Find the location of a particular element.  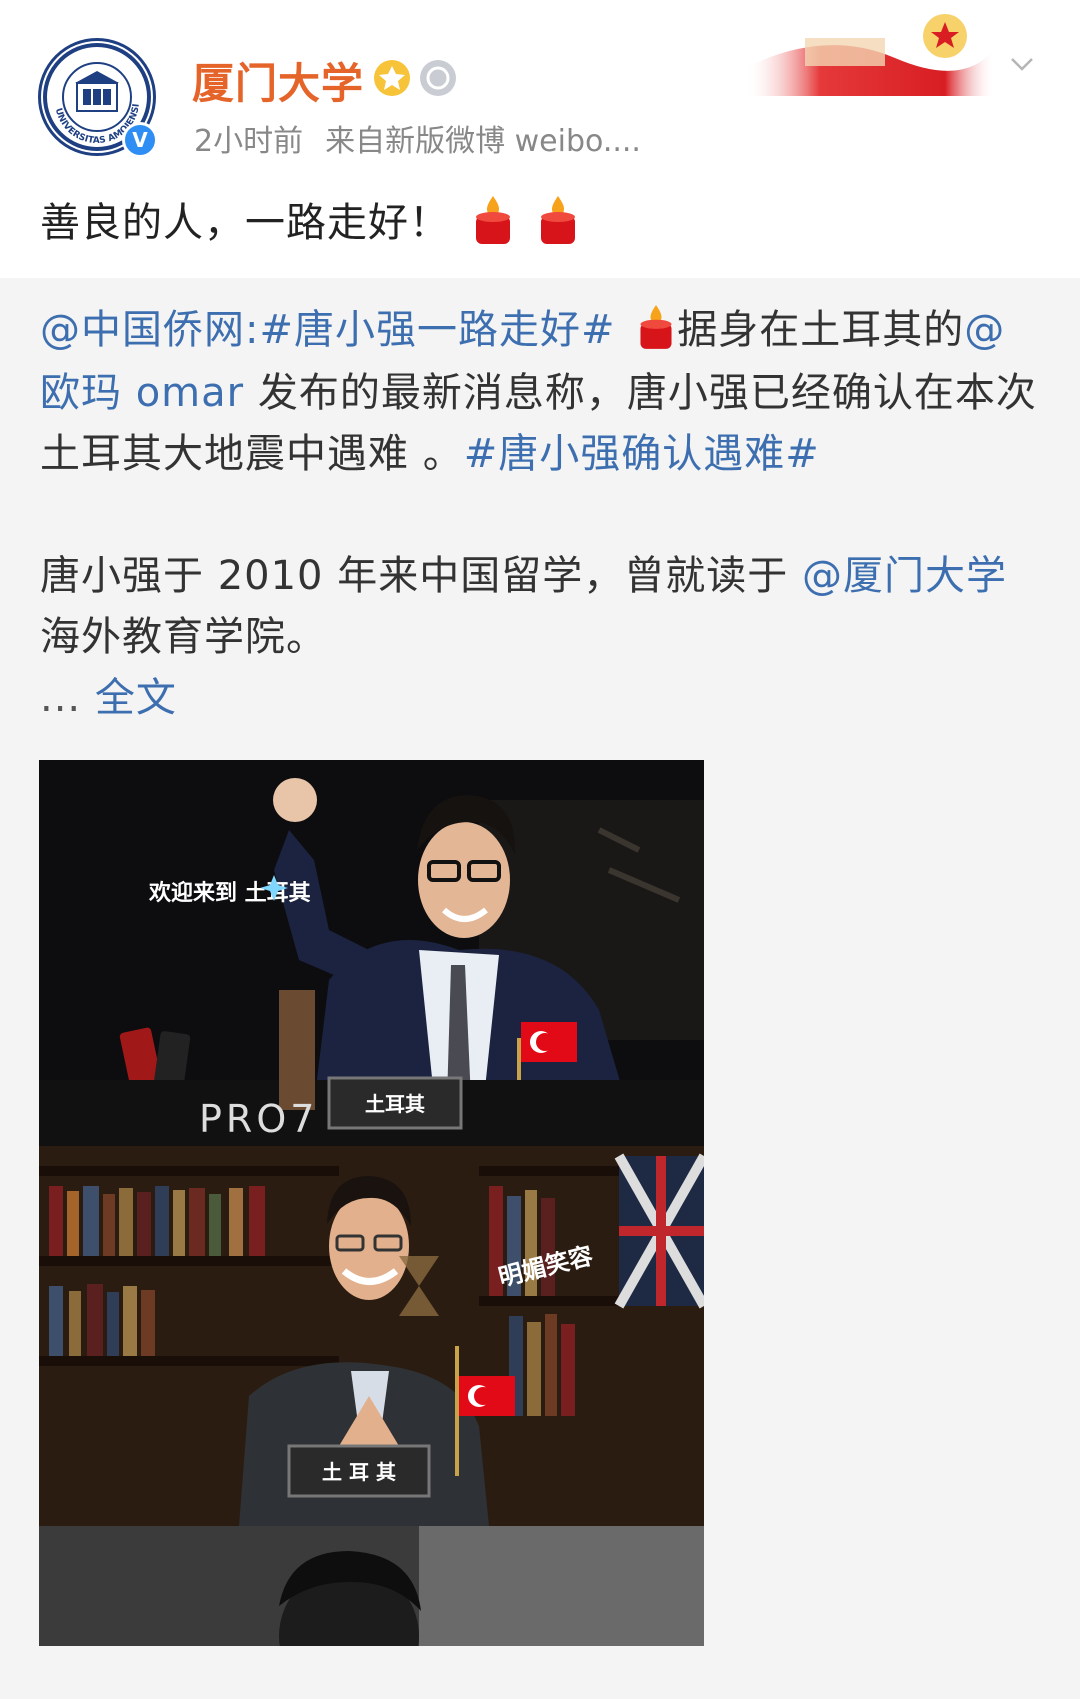

repost-text-part: 据身在土耳其的 is located at coordinates (821, 330).